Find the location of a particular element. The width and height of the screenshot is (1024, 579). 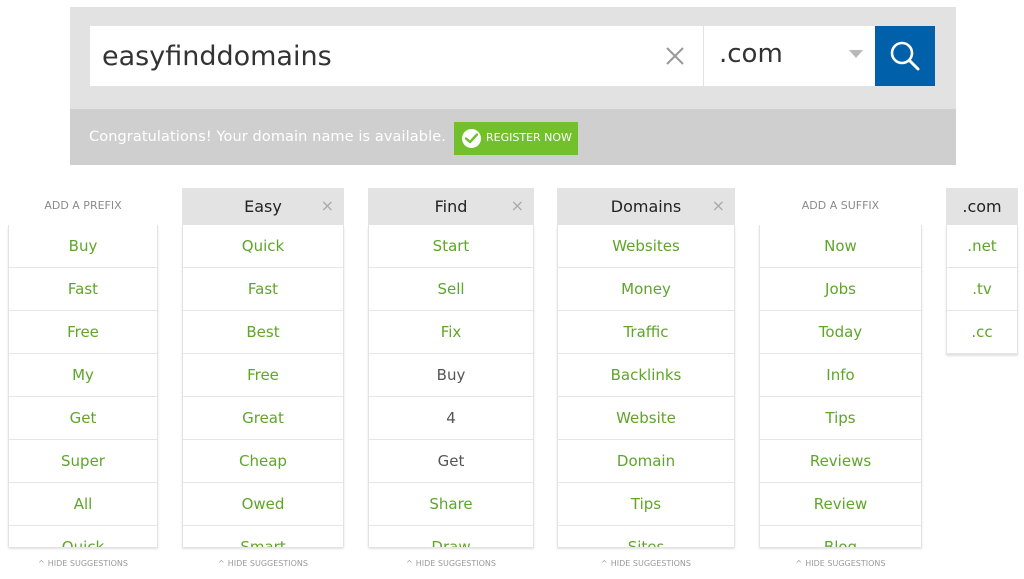

suggestion-item: All is located at coordinates (83, 504).